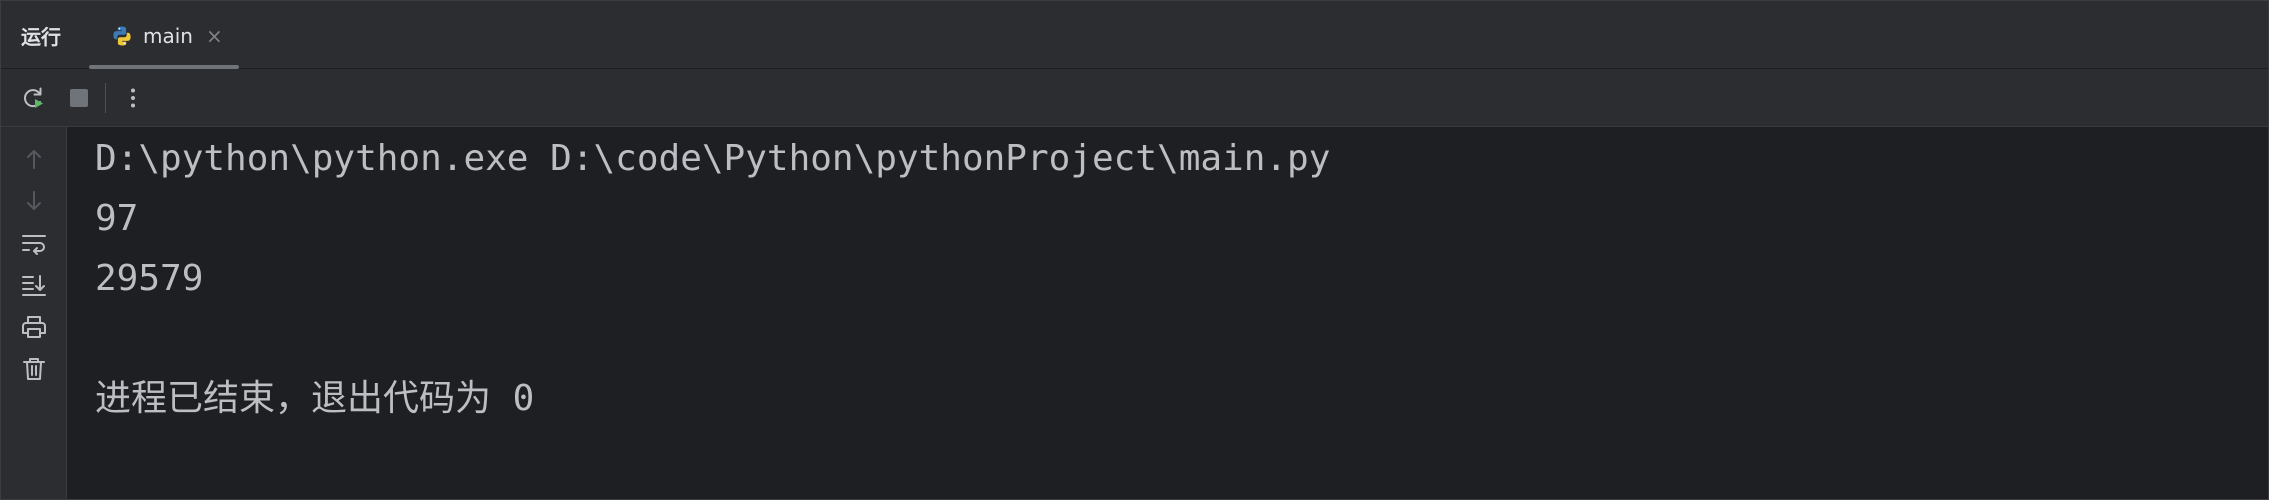 This screenshot has height=500, width=2269. I want to click on arrow-down-icon, so click(34, 201).